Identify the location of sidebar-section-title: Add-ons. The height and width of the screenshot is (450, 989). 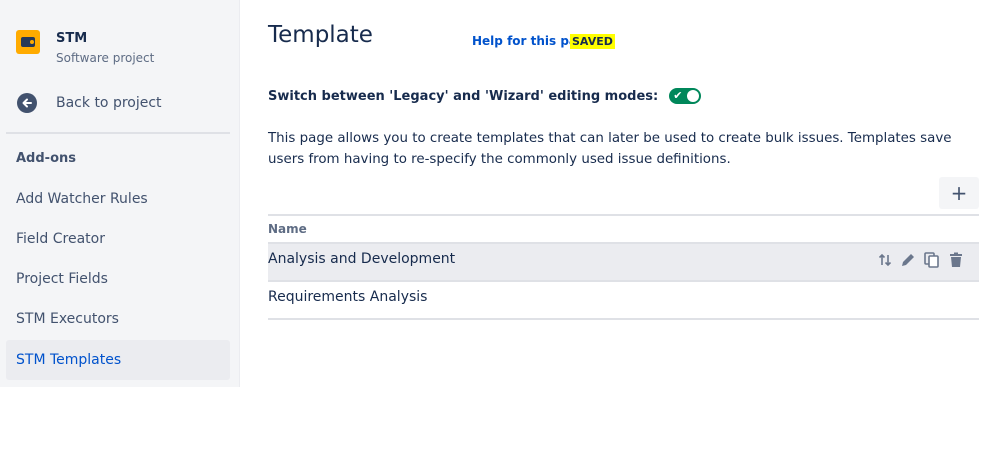
(46, 158).